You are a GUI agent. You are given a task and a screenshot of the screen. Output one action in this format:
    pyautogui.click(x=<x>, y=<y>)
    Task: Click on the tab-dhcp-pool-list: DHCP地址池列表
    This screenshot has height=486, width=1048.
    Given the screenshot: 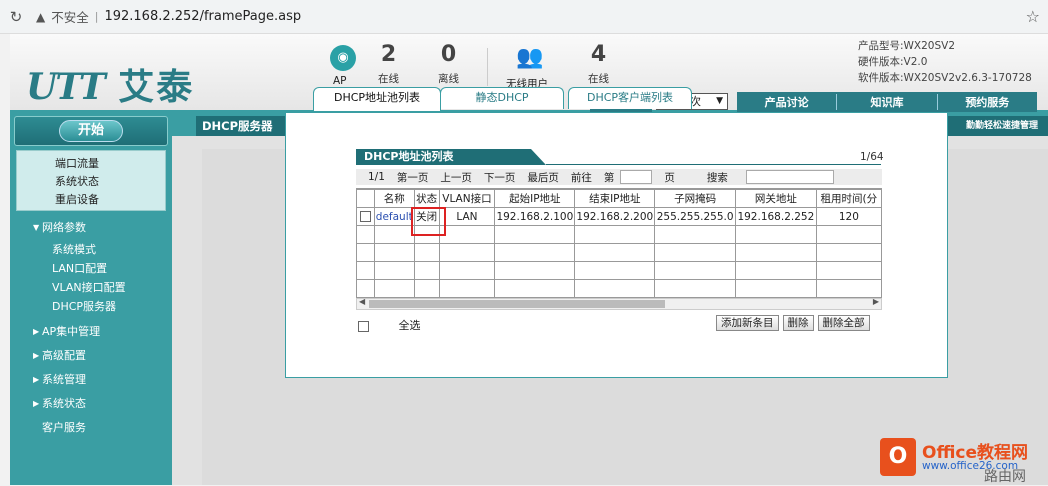 What is the action you would take?
    pyautogui.click(x=377, y=99)
    